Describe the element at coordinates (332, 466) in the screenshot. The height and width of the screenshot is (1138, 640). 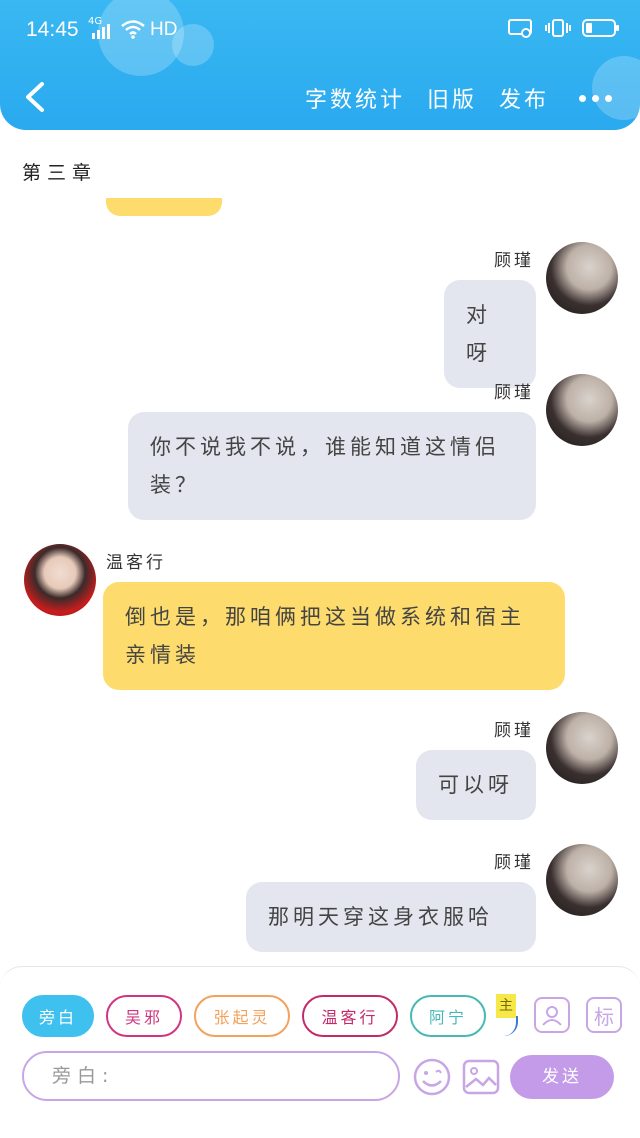
I see `message-bubble: 你不说我不说，谁能知道这情侣装？` at that location.